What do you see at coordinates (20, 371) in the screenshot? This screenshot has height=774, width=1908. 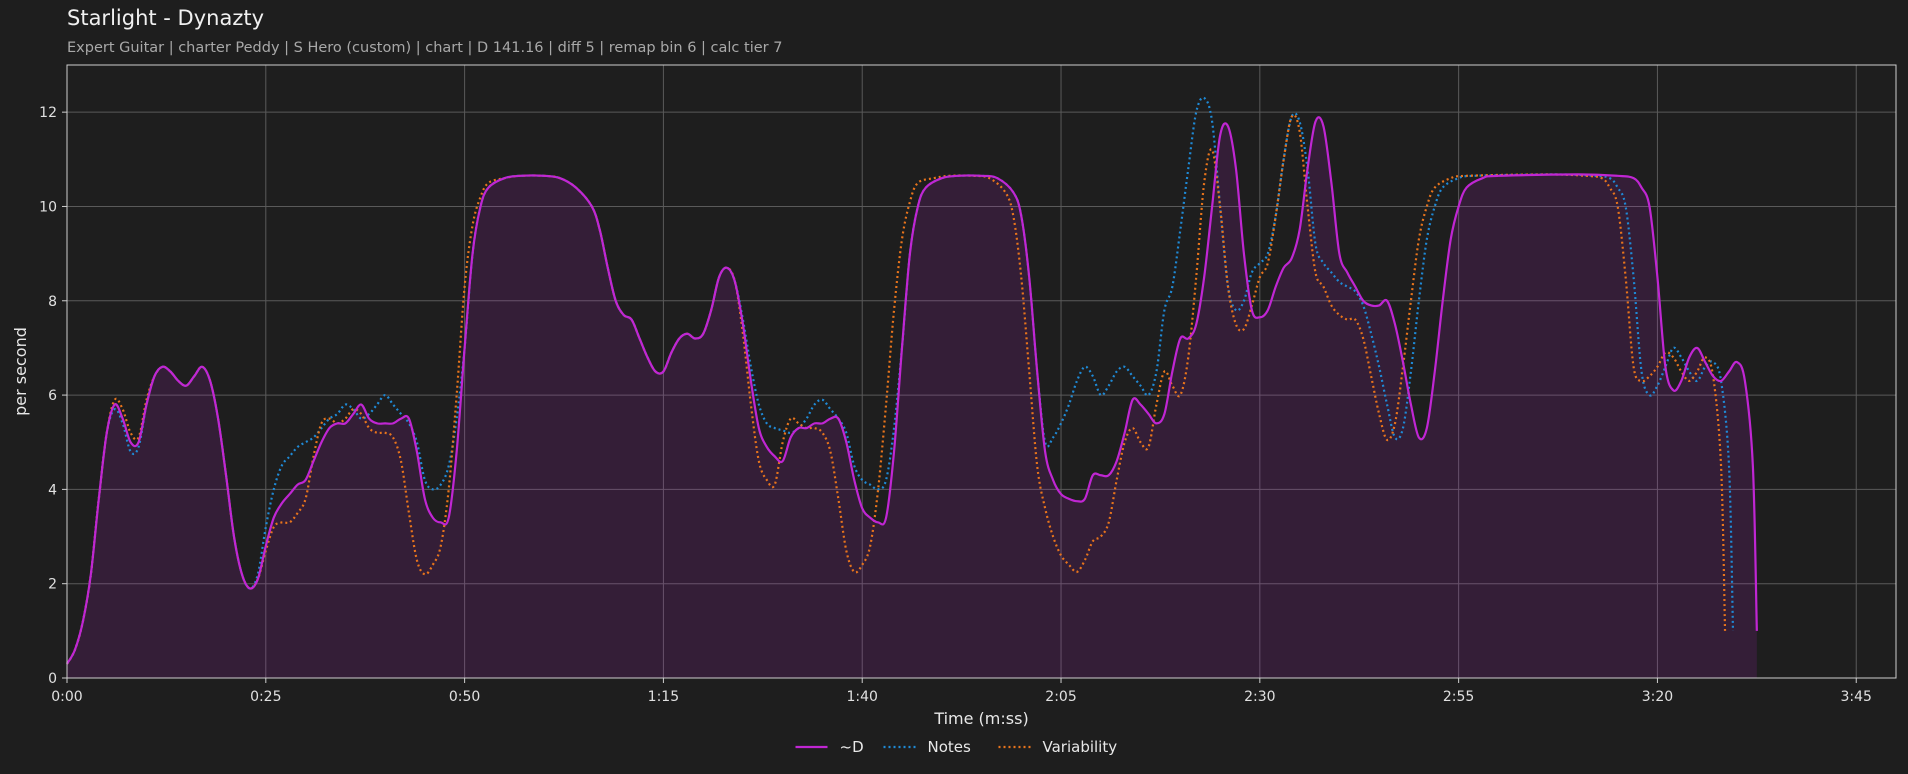 I see `y-axis-label: per second` at bounding box center [20, 371].